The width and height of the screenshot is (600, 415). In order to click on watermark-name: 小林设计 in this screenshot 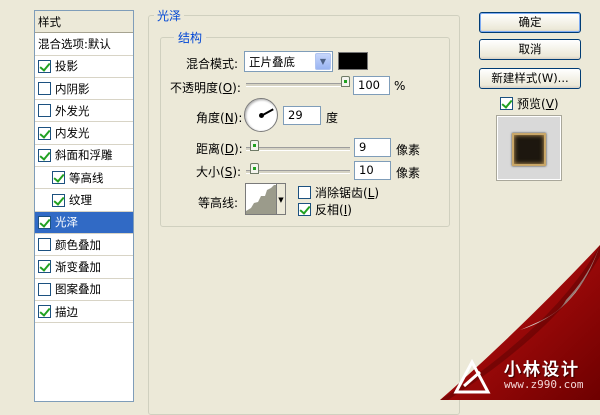, I will do `click(542, 370)`.